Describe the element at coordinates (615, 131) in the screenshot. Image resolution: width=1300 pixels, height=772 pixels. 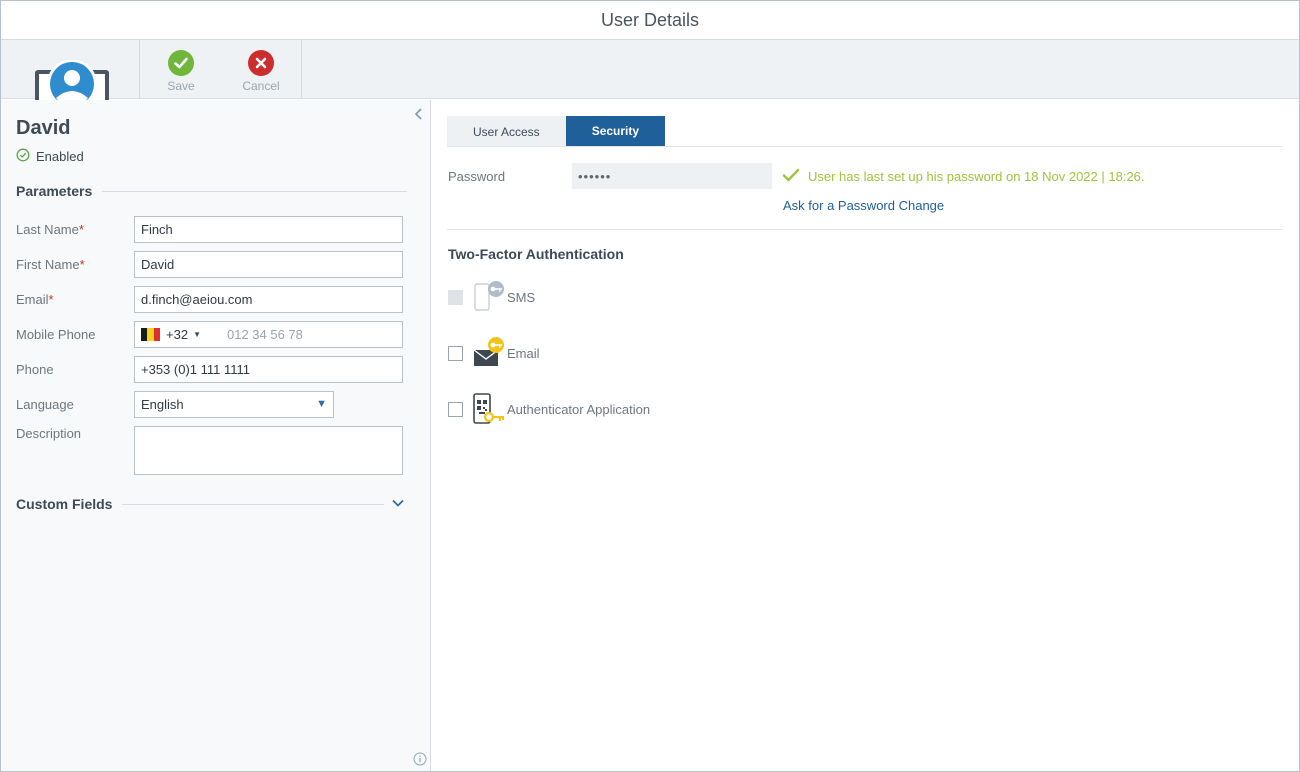
I see `tab-security: Security` at that location.